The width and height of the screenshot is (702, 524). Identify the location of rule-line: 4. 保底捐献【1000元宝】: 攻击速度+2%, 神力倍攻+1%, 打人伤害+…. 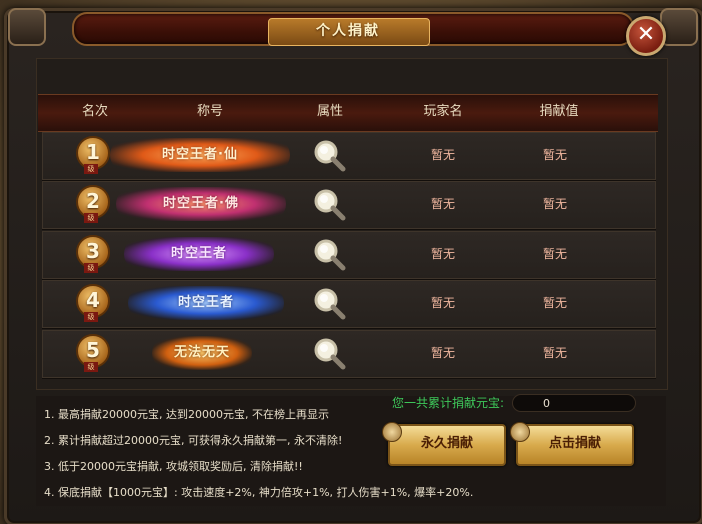
(259, 492).